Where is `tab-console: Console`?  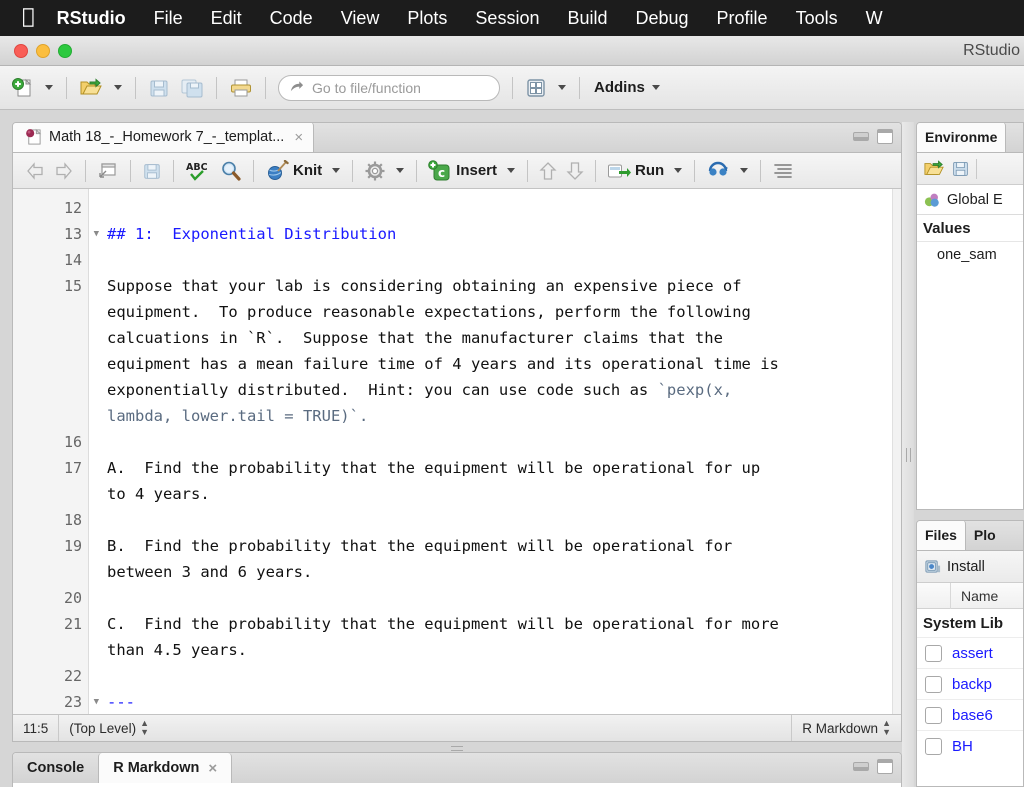
tab-console: Console is located at coordinates (55, 768).